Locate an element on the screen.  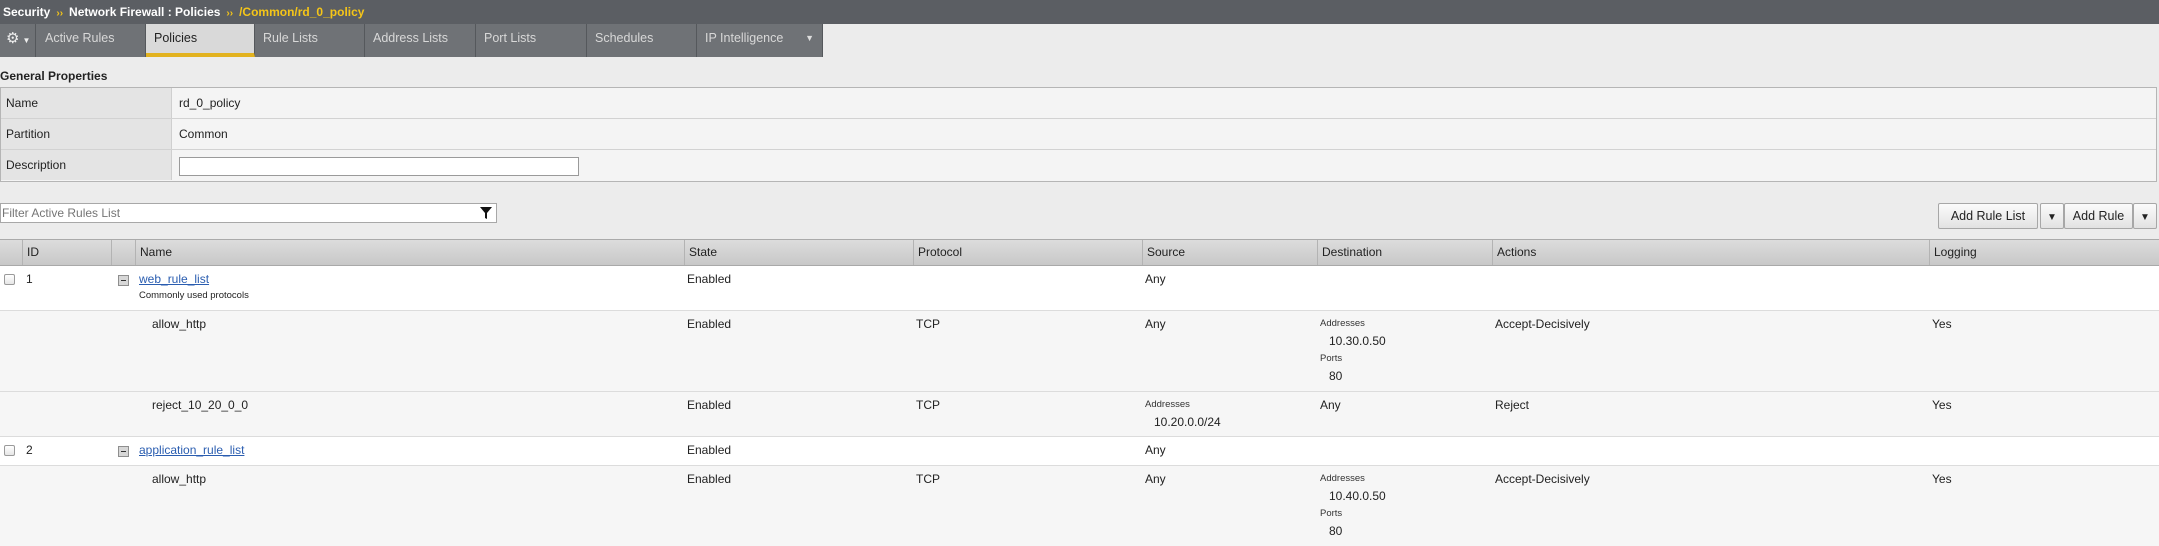
property-label: Description is located at coordinates (86, 165).